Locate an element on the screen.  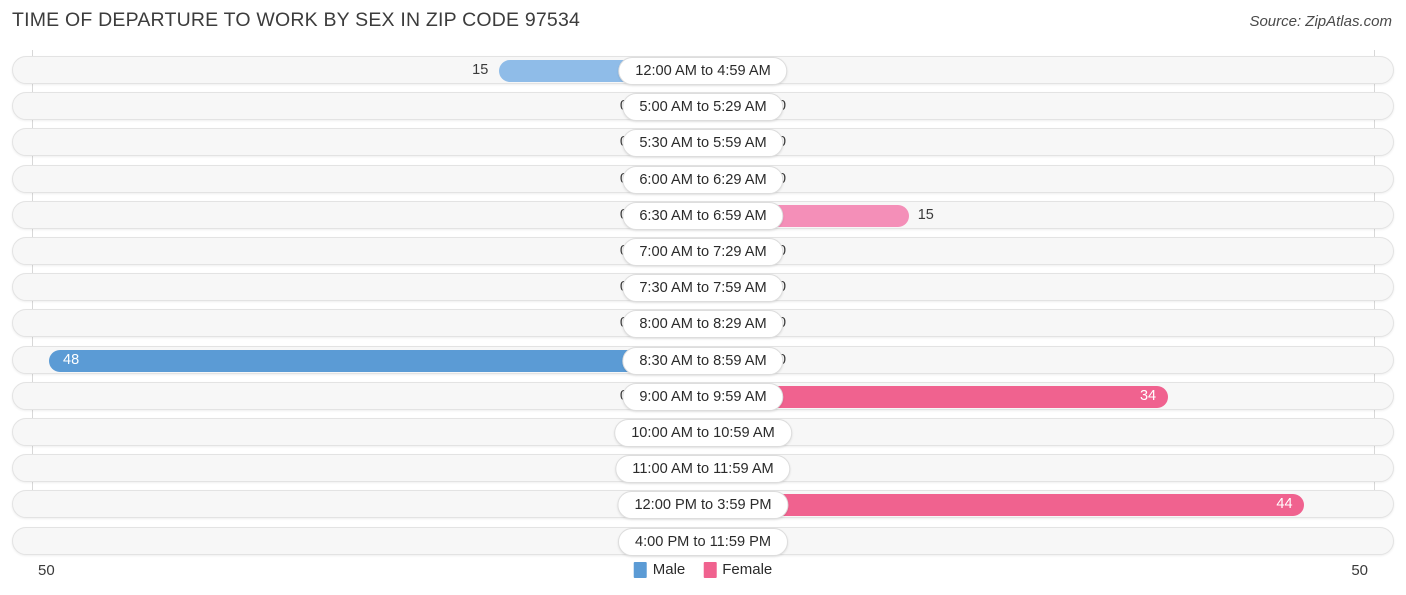
table-row: 008:00 AM to 8:29 AM is located at coordinates (703, 324).